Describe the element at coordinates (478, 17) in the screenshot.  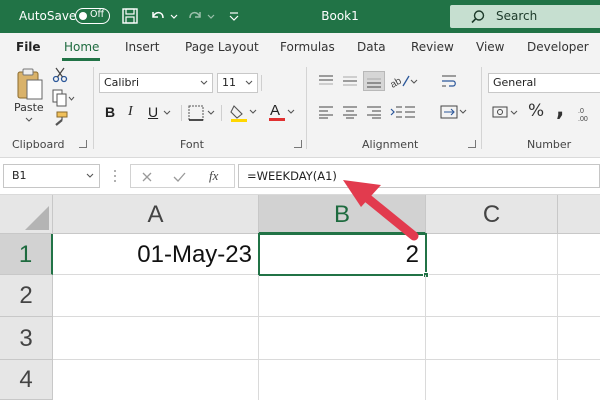
I see `search-icon` at that location.